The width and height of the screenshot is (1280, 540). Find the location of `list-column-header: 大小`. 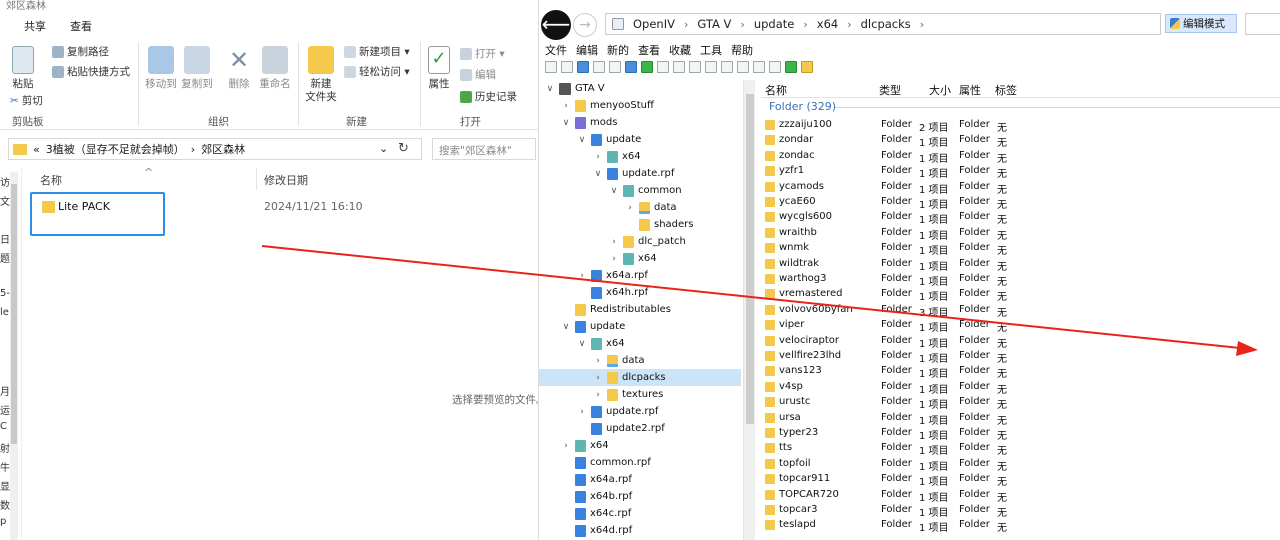

list-column-header: 大小 is located at coordinates (940, 90).